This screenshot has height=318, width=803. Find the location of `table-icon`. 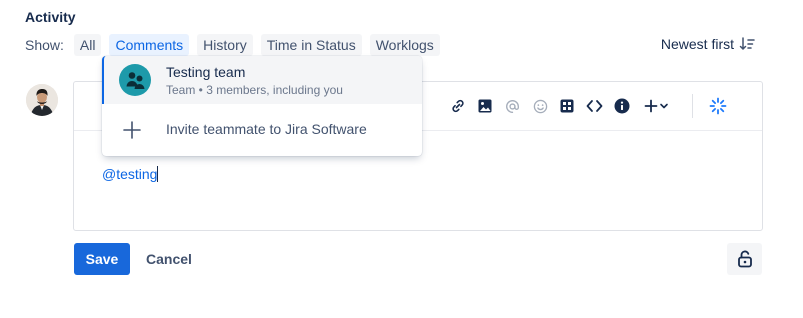

table-icon is located at coordinates (567, 106).